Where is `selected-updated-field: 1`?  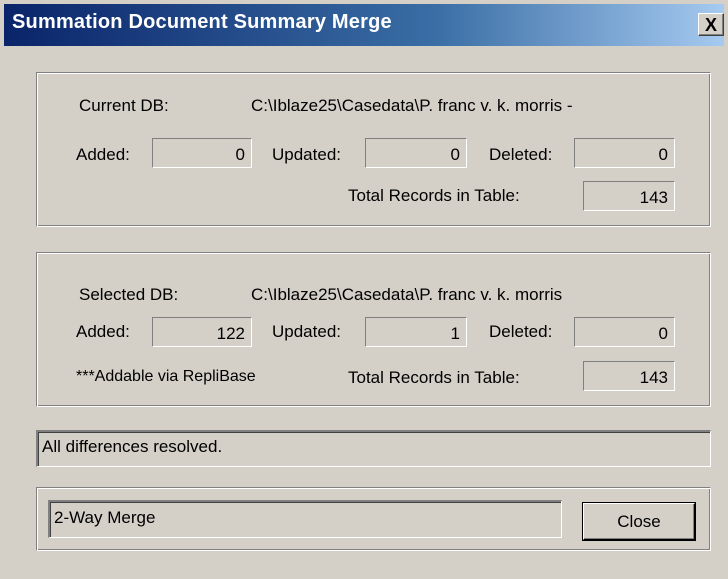
selected-updated-field: 1 is located at coordinates (416, 332).